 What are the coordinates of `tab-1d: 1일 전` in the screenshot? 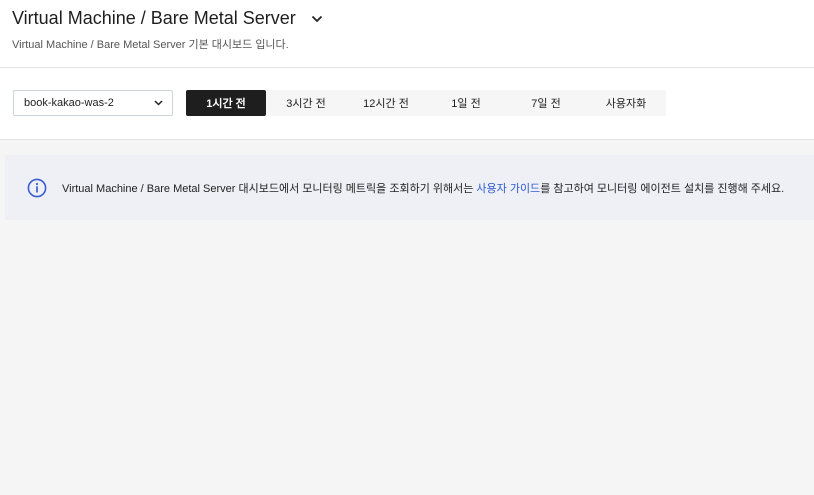 It's located at (466, 103).